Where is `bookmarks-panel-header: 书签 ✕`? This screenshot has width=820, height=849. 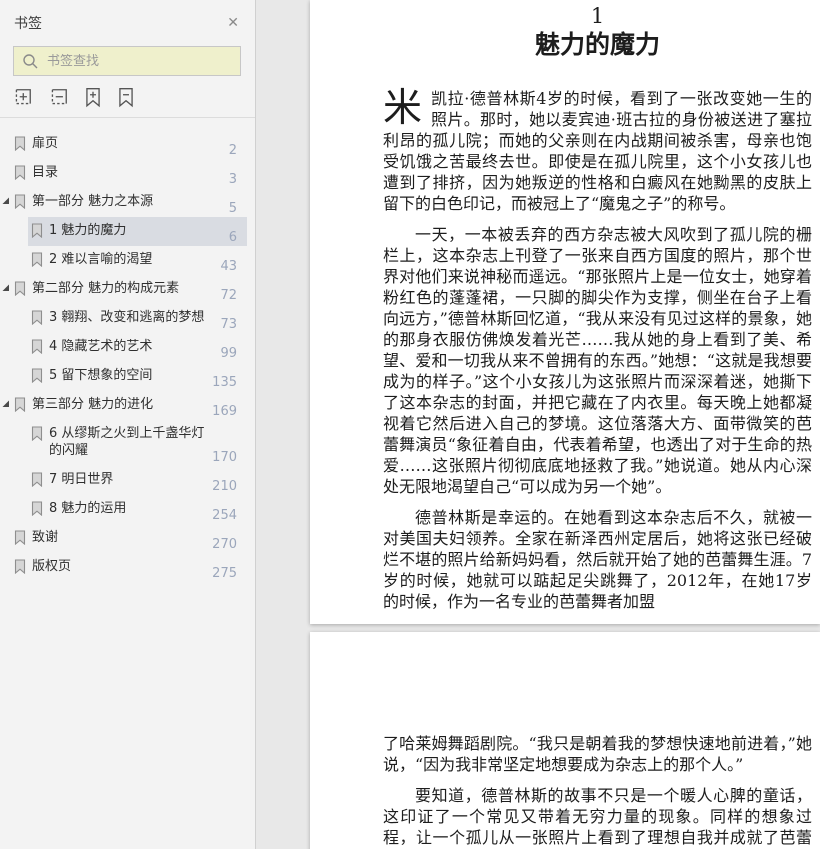
bookmarks-panel-header: 书签 ✕ is located at coordinates (127, 21).